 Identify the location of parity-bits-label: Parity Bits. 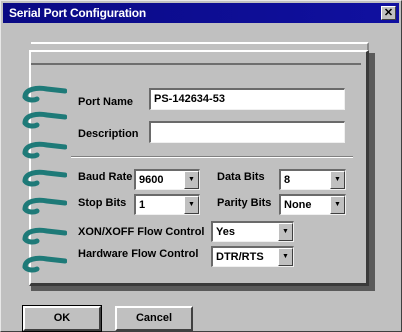
(244, 203).